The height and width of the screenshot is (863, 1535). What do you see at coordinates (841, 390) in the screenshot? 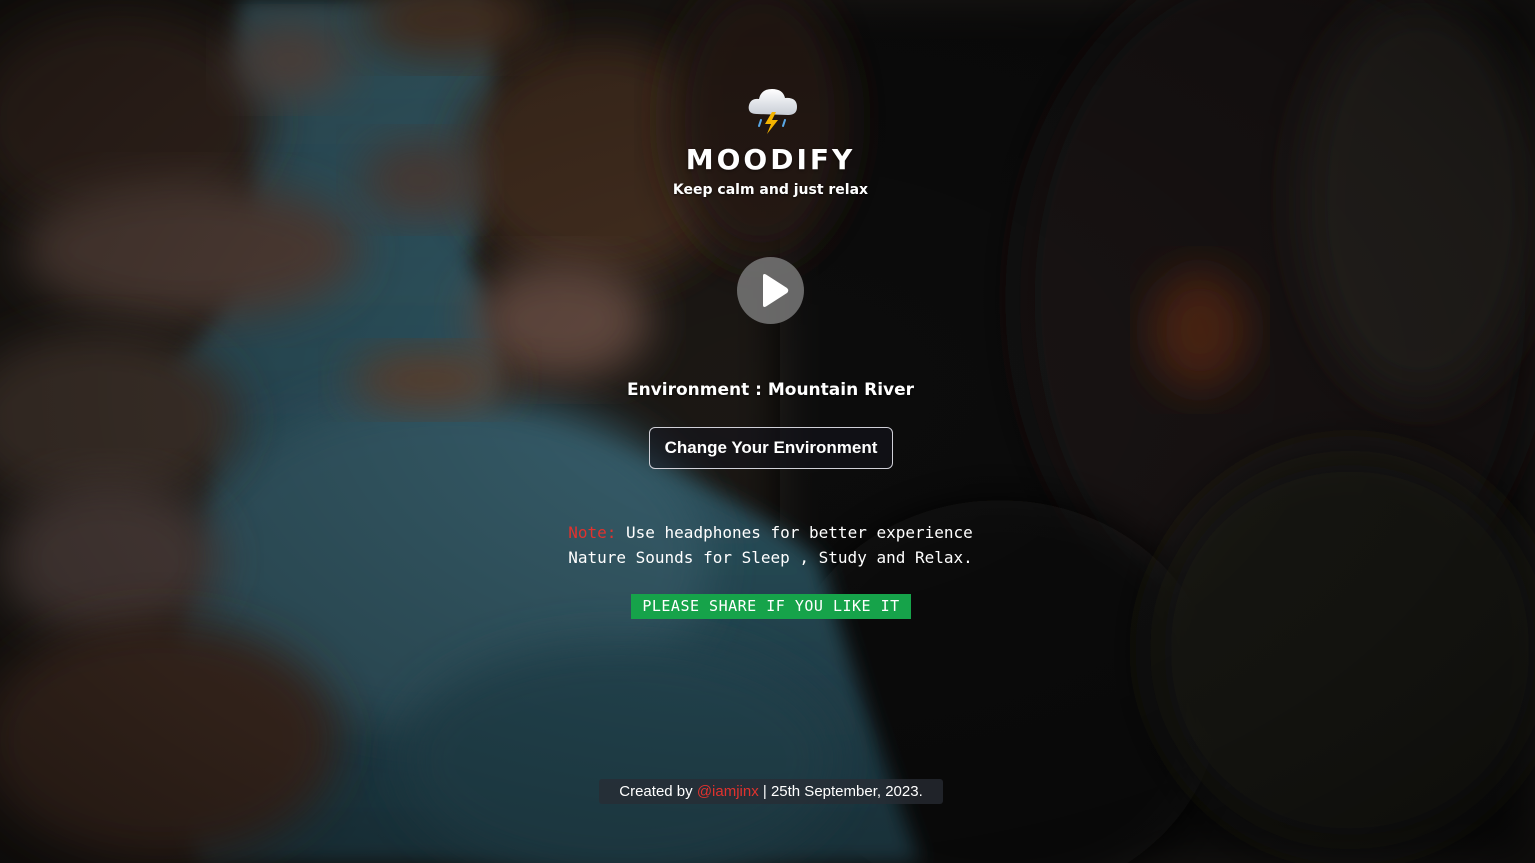
I see `environment-name: Mountain River` at bounding box center [841, 390].